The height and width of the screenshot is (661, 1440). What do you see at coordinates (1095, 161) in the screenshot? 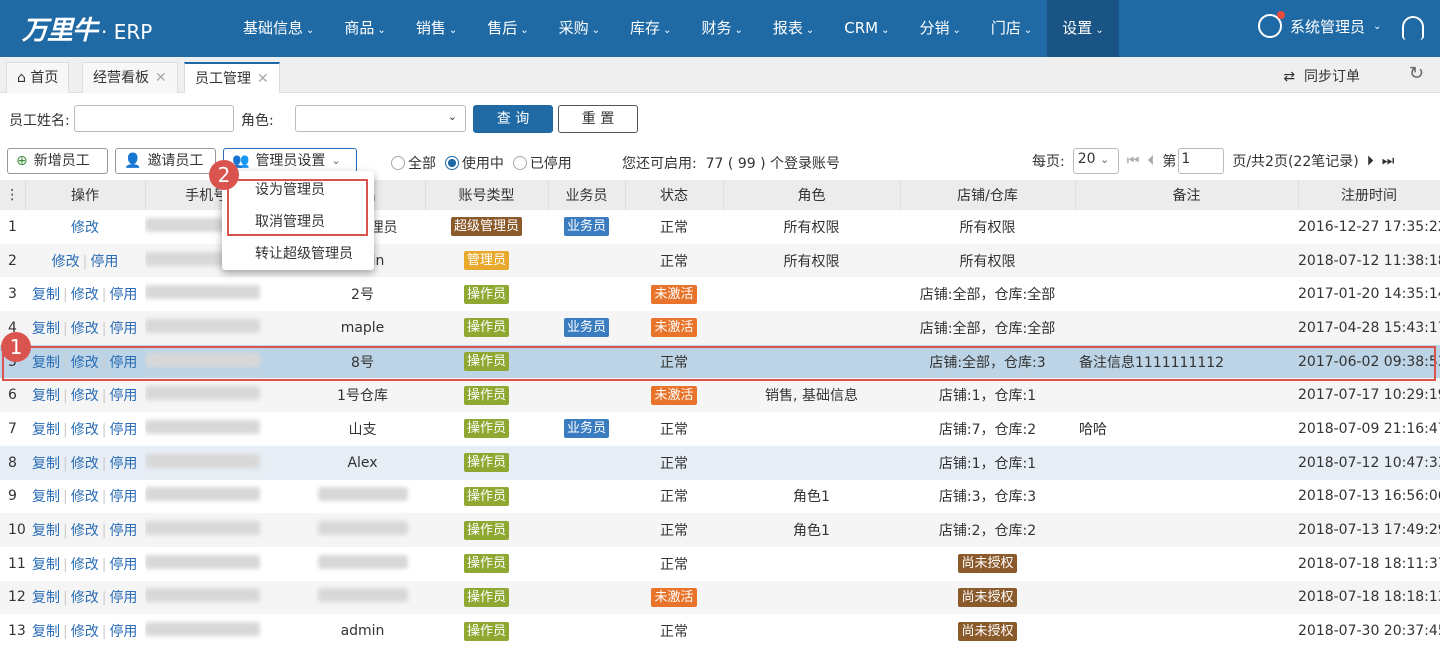
I see `per-page-select: 20 ⌄` at bounding box center [1095, 161].